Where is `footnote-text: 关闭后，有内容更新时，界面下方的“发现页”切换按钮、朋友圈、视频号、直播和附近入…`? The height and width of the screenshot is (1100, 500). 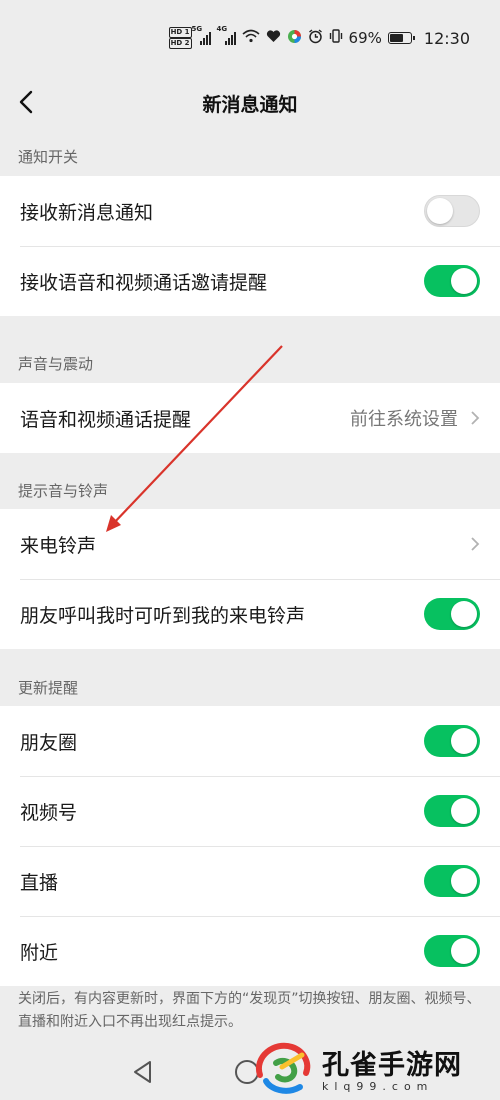
footnote-text: 关闭后，有内容更新时，界面下方的“发现页”切换按钮、朋友圈、视频号、直播和附近入… is located at coordinates (249, 1010).